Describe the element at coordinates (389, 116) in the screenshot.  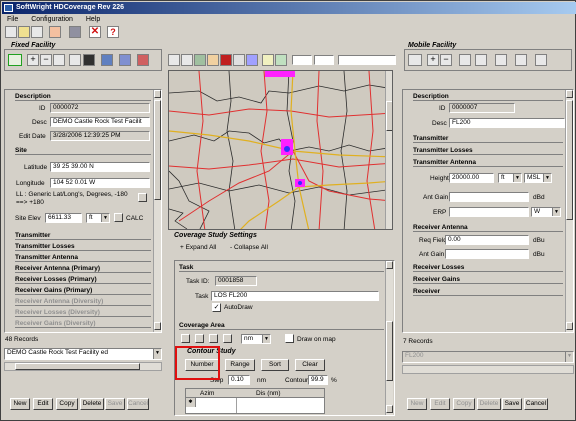
I see `map-scroll-thumb` at that location.